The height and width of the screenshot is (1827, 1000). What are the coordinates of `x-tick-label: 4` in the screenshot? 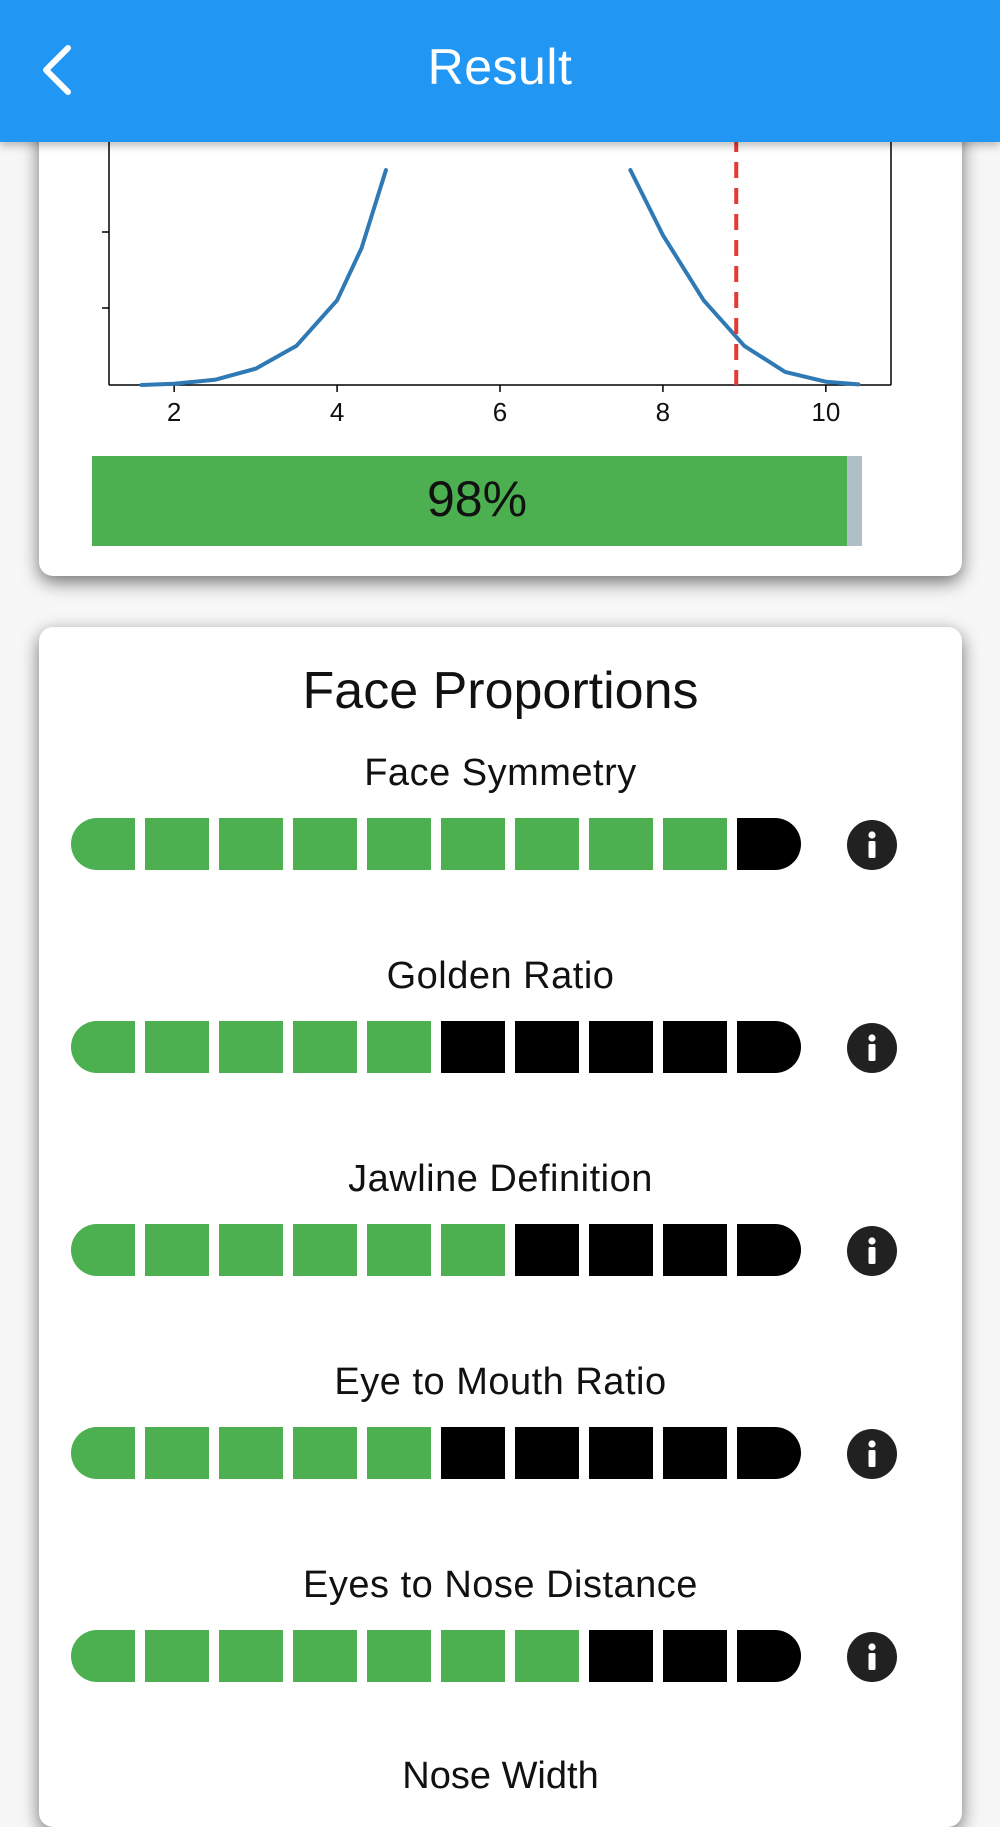 It's located at (337, 412).